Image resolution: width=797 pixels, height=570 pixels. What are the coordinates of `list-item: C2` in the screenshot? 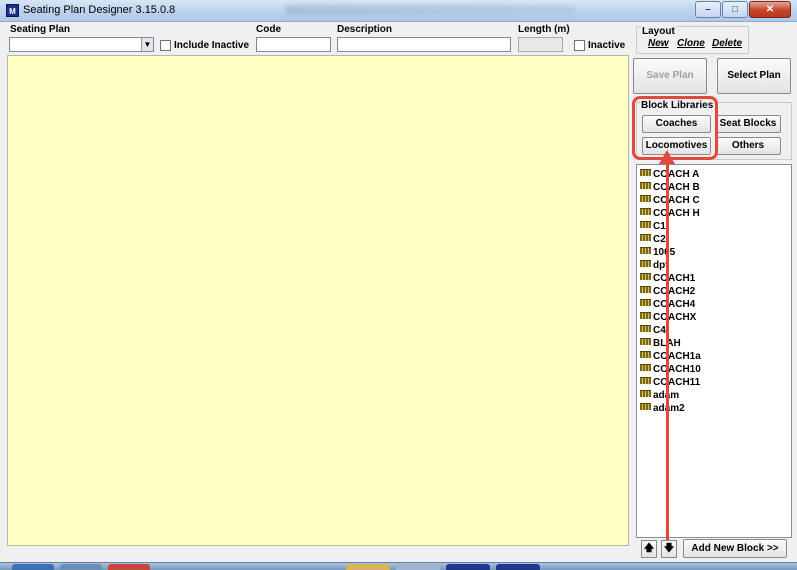 It's located at (714, 239).